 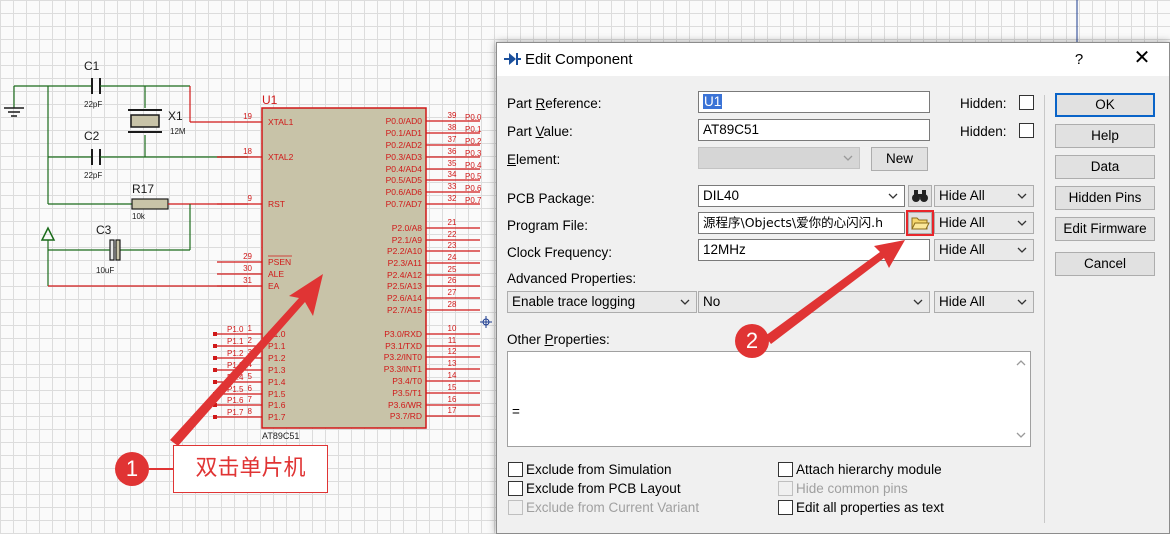 What do you see at coordinates (1105, 105) in the screenshot?
I see `ok-button: OK` at bounding box center [1105, 105].